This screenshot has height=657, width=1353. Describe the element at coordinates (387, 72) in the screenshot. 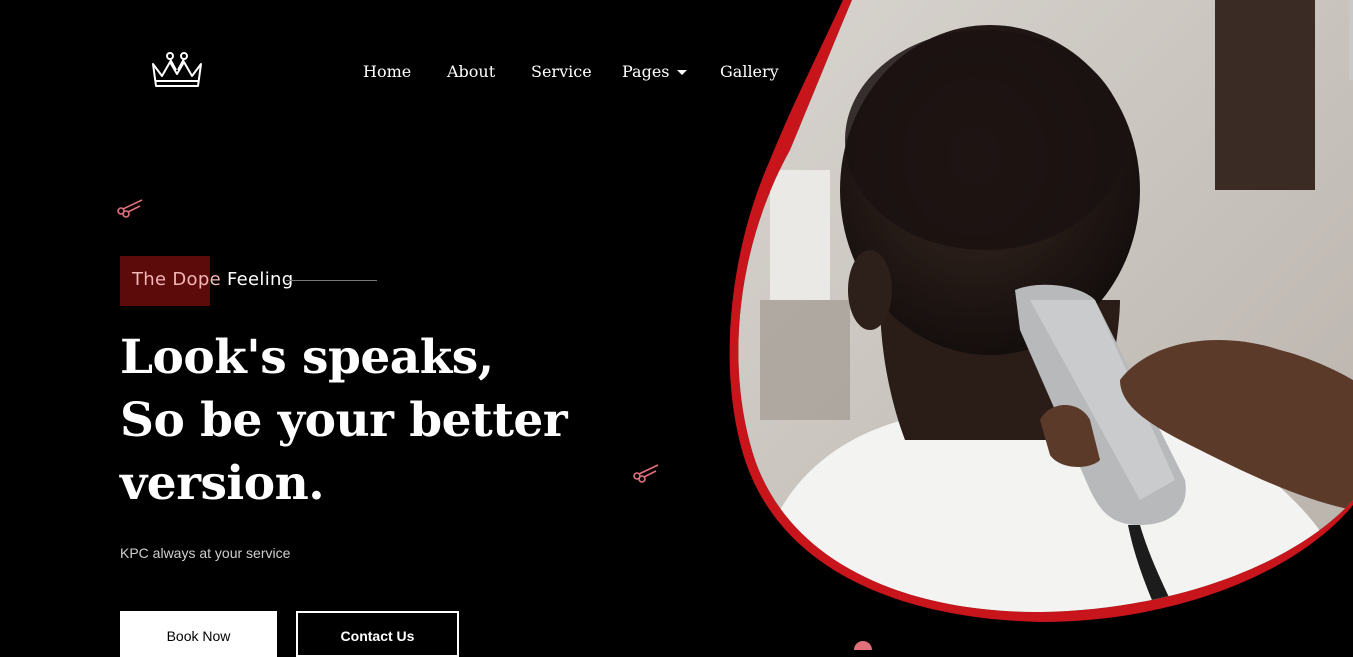

I see `nav-home: Home` at that location.